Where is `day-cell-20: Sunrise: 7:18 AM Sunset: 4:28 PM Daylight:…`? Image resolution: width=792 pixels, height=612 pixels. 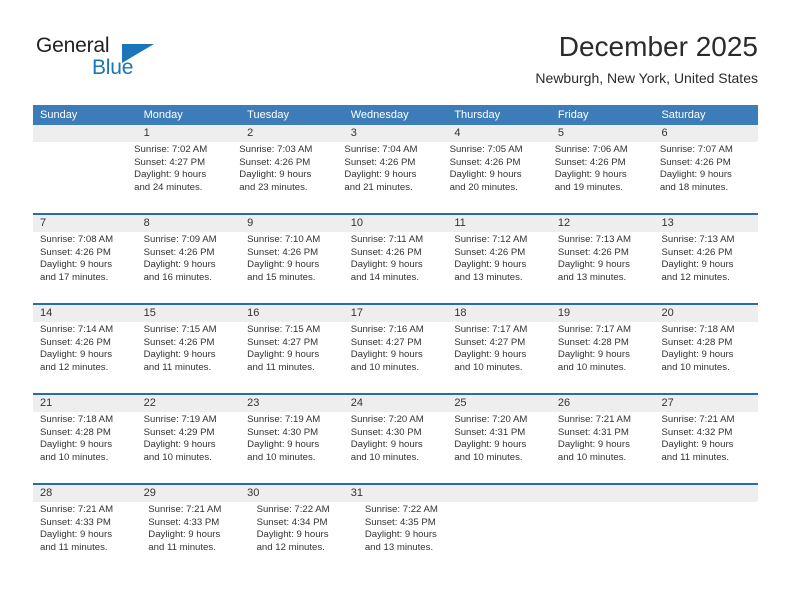 day-cell-20: Sunrise: 7:18 AM Sunset: 4:28 PM Daylight:… is located at coordinates (706, 357).